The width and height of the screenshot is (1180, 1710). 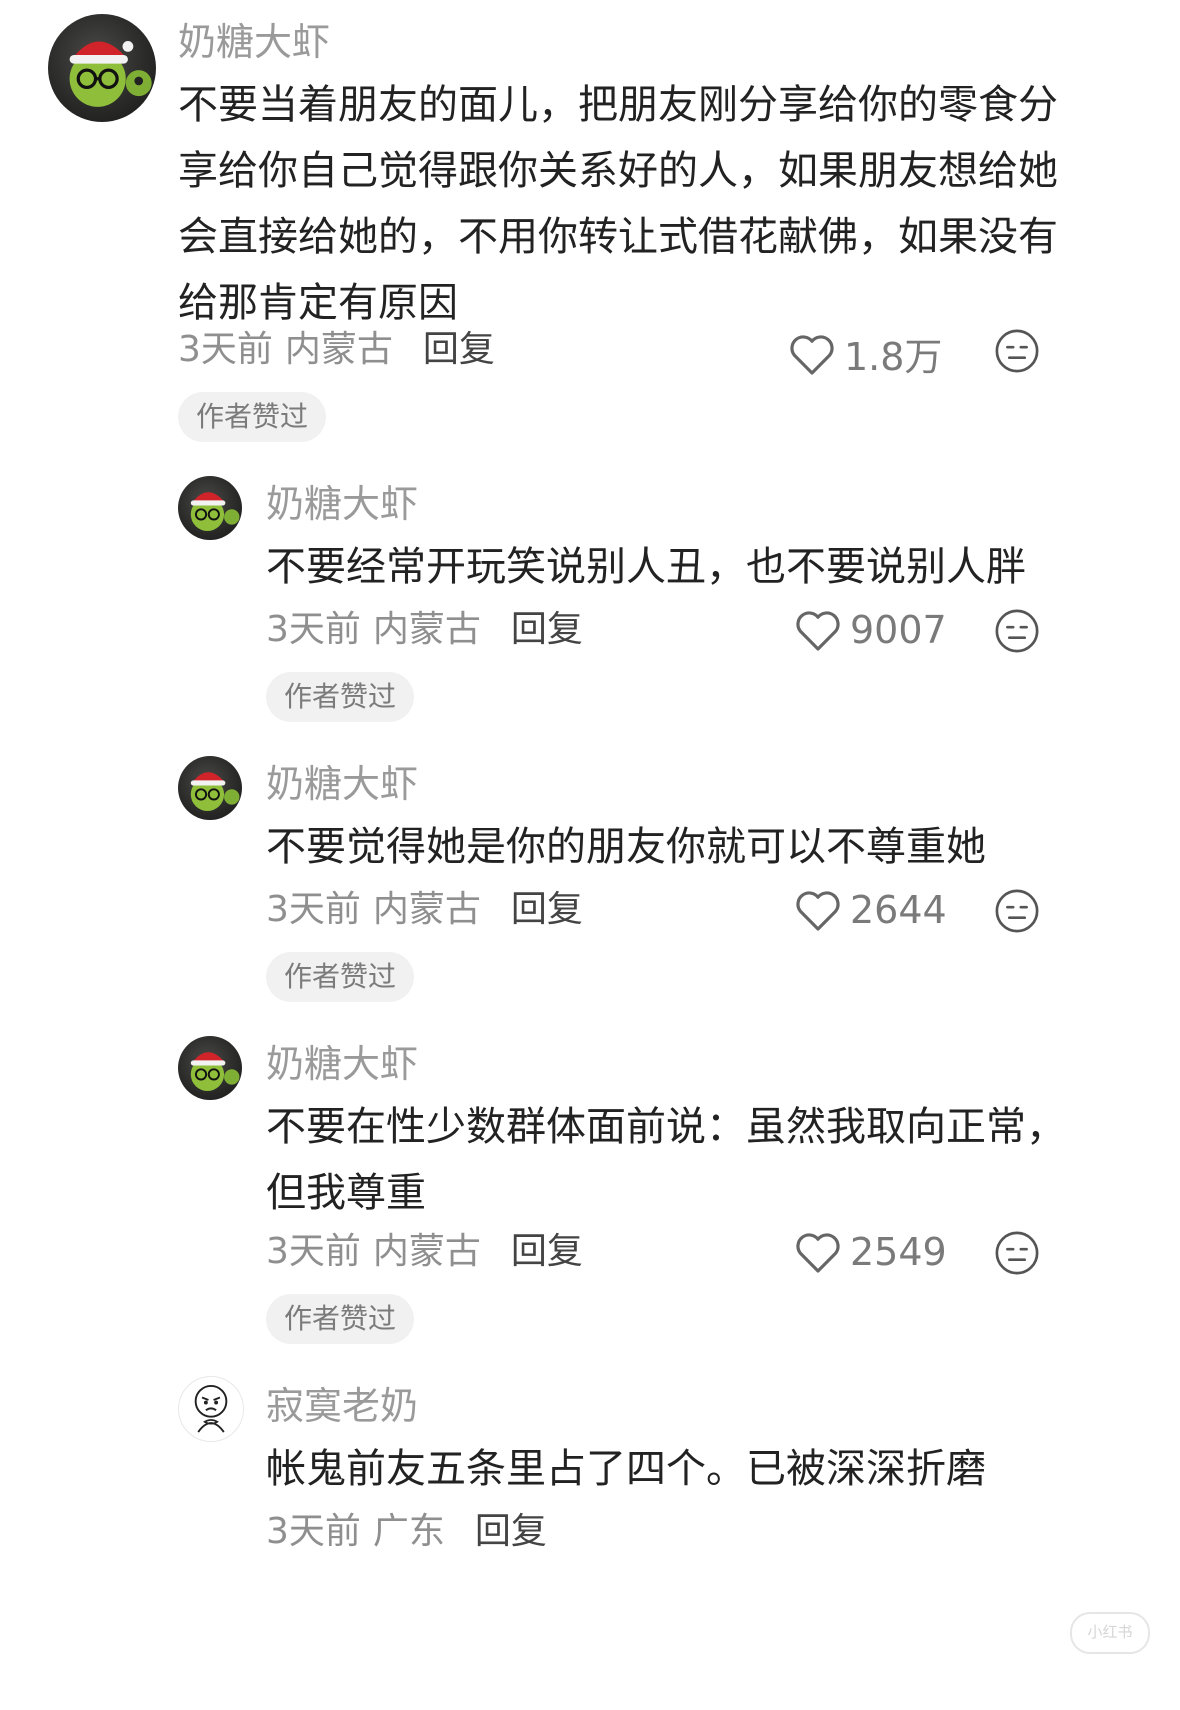 What do you see at coordinates (342, 1406) in the screenshot?
I see `username: 寂寞老奶` at bounding box center [342, 1406].